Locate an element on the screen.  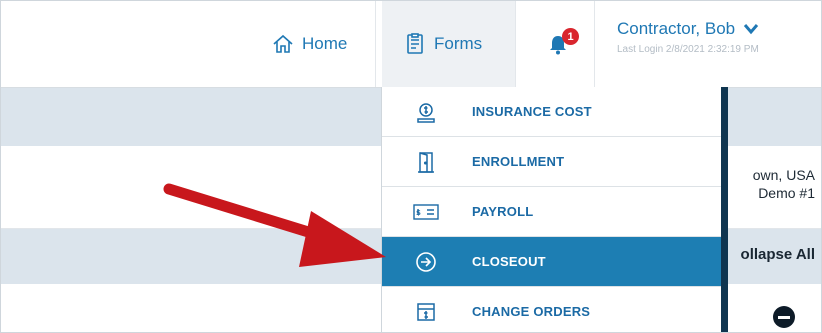
door-icon is located at coordinates (426, 162).